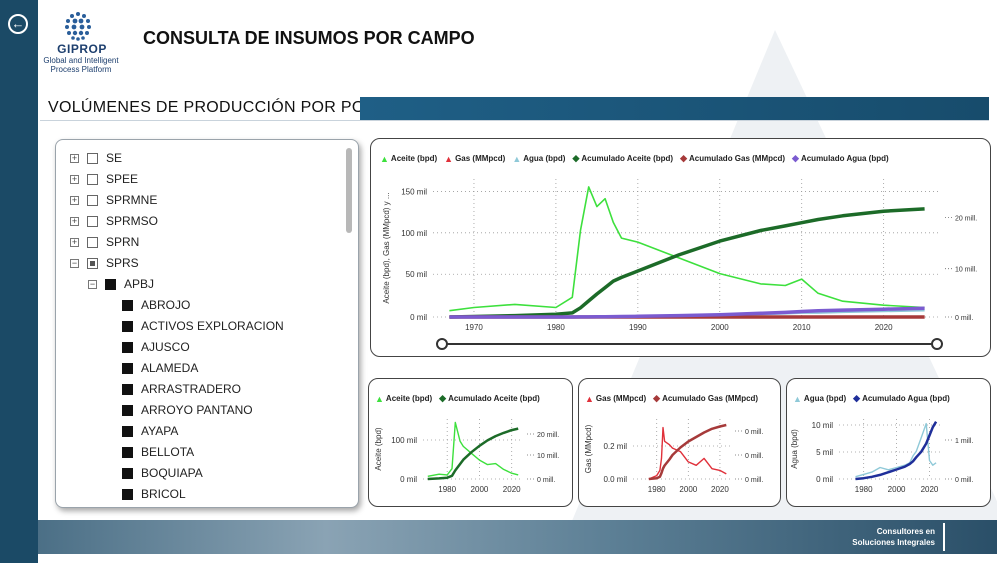  Describe the element at coordinates (170, 368) in the screenshot. I see `tree-item-label: ALAMEDA` at that location.